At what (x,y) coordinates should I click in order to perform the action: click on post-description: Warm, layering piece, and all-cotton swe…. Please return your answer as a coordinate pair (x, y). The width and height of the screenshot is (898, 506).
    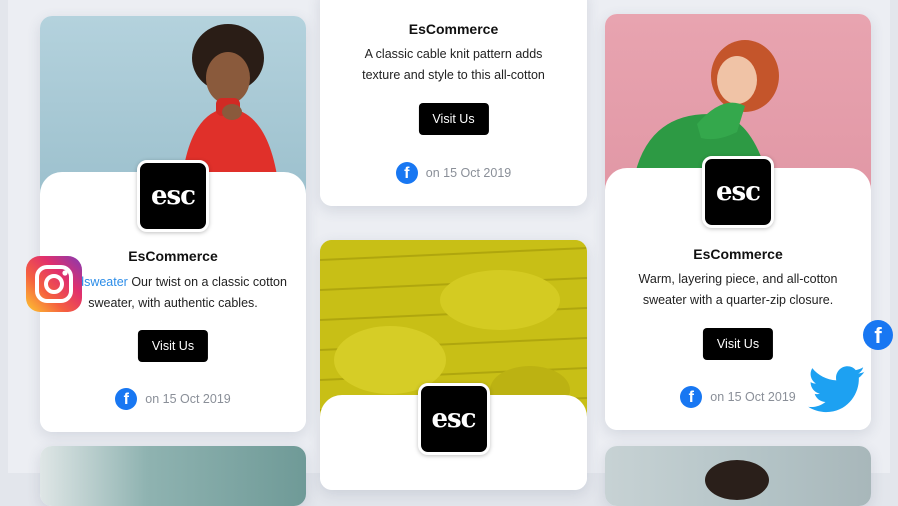
    Looking at the image, I should click on (738, 289).